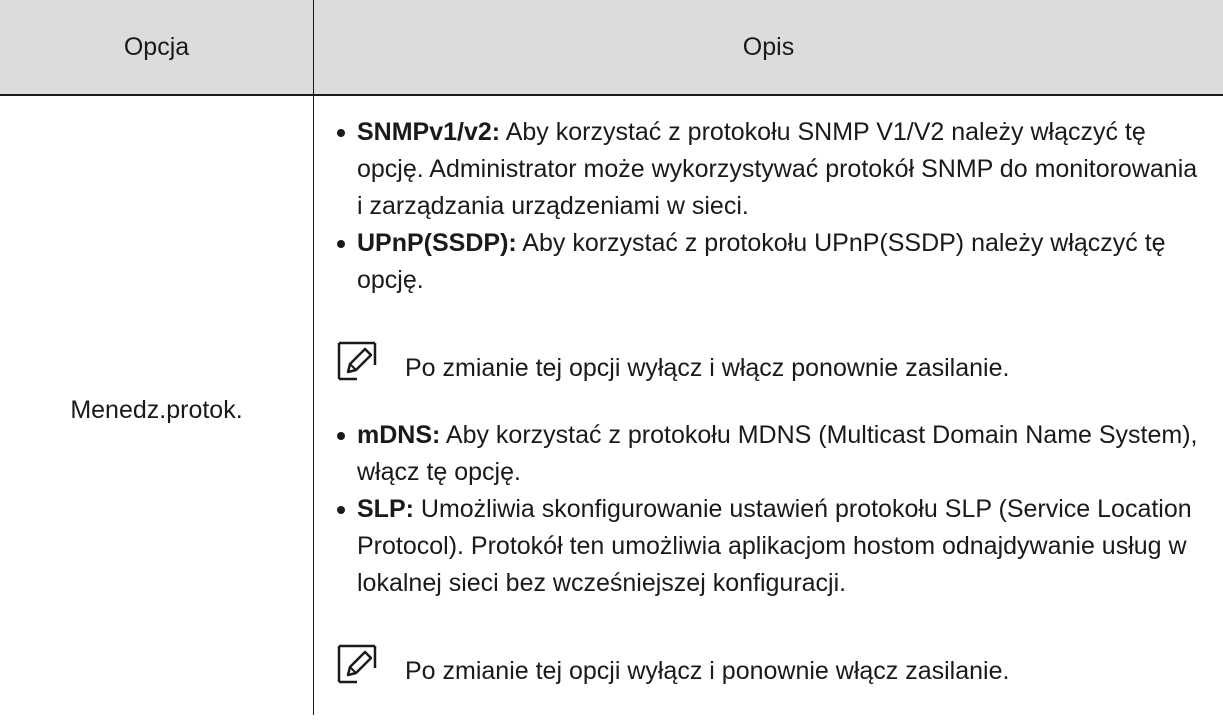 The image size is (1223, 720). I want to click on header-description-label: Opis, so click(768, 46).